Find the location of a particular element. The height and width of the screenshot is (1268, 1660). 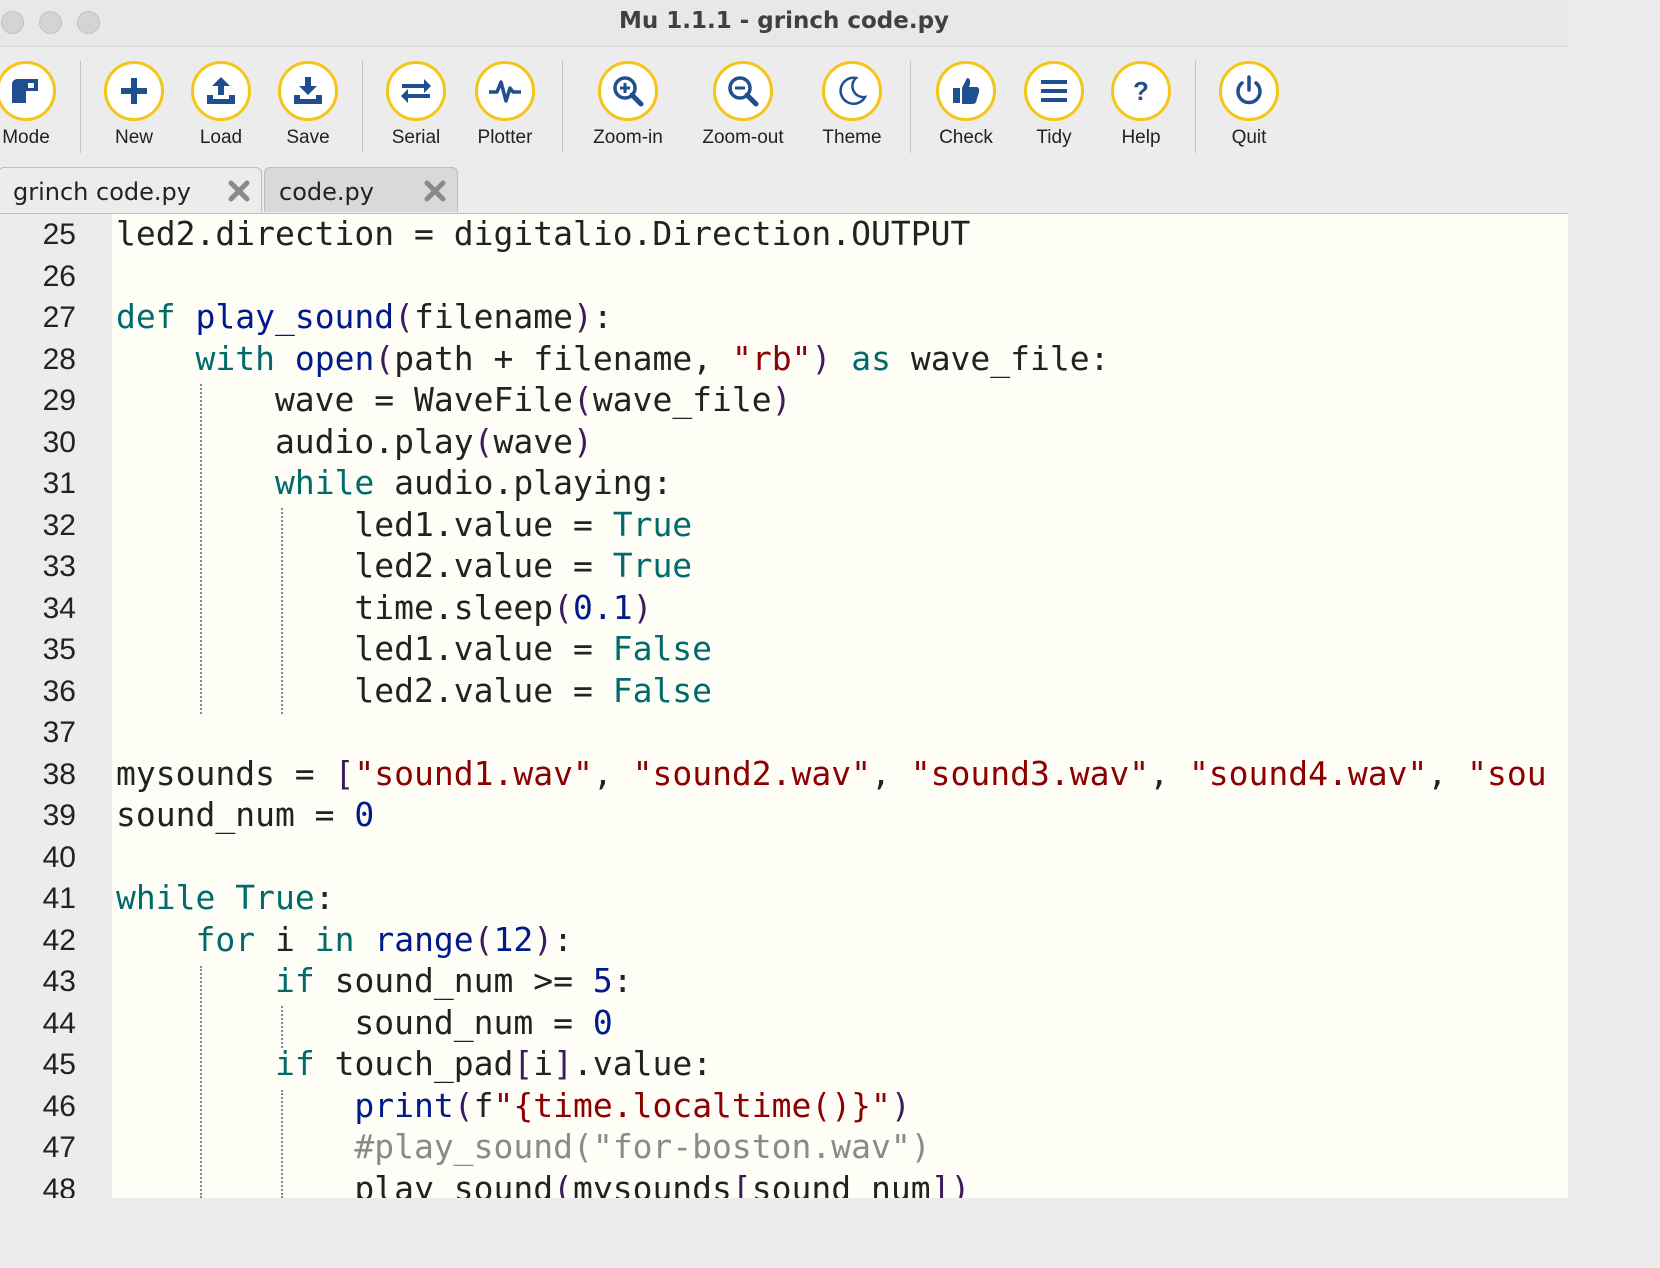

line-number: 28 is located at coordinates (59, 359).